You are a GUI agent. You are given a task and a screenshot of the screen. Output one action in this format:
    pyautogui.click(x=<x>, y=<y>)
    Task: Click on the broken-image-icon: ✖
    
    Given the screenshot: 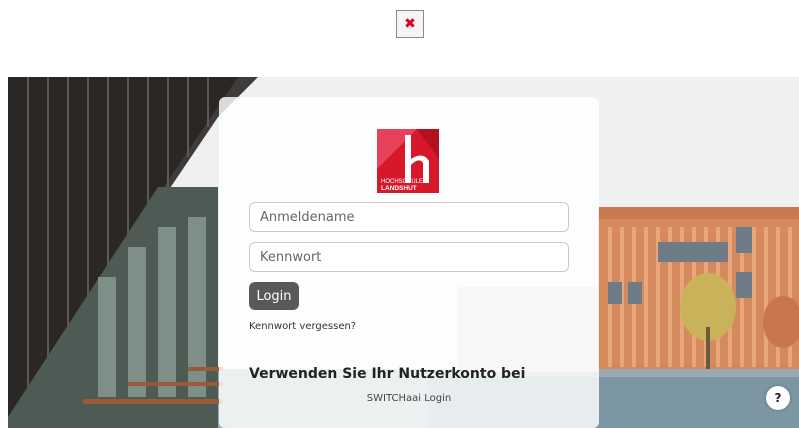 What is the action you would take?
    pyautogui.click(x=410, y=24)
    